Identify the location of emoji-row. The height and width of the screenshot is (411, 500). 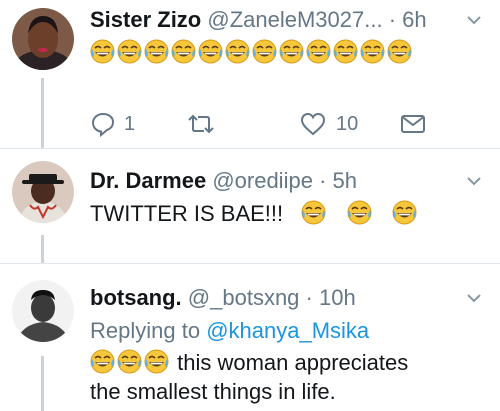
(252, 52).